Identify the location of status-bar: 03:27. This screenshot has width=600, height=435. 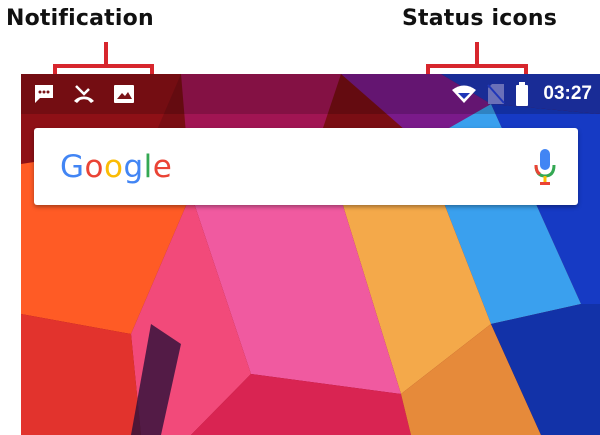
(310, 94).